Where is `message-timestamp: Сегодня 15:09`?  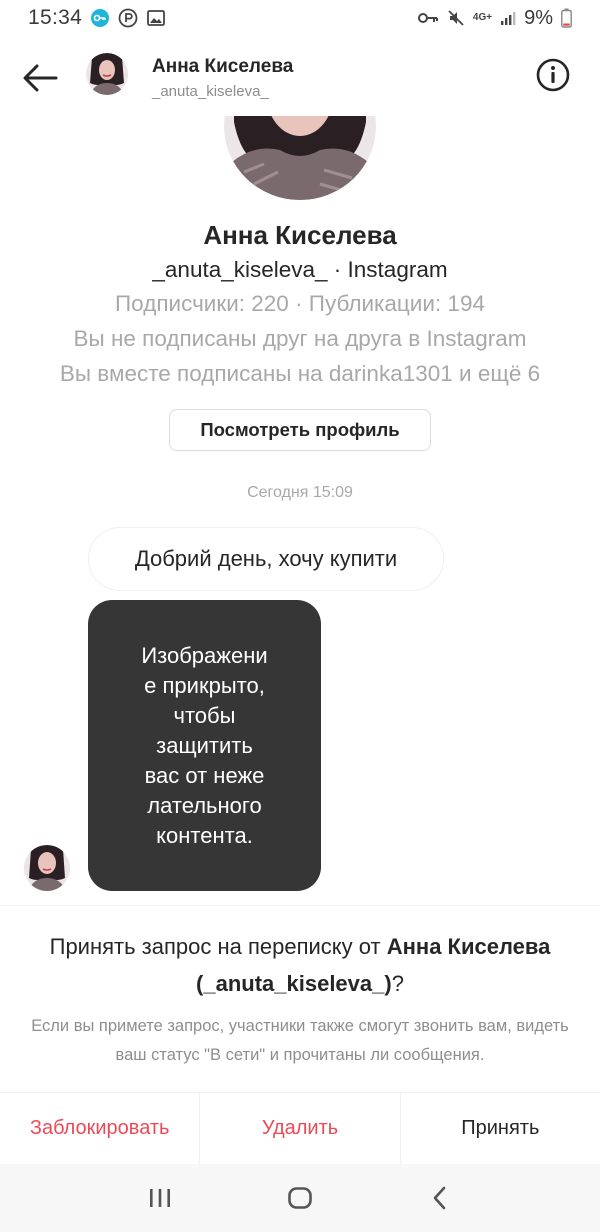
message-timestamp: Сегодня 15:09 is located at coordinates (300, 492).